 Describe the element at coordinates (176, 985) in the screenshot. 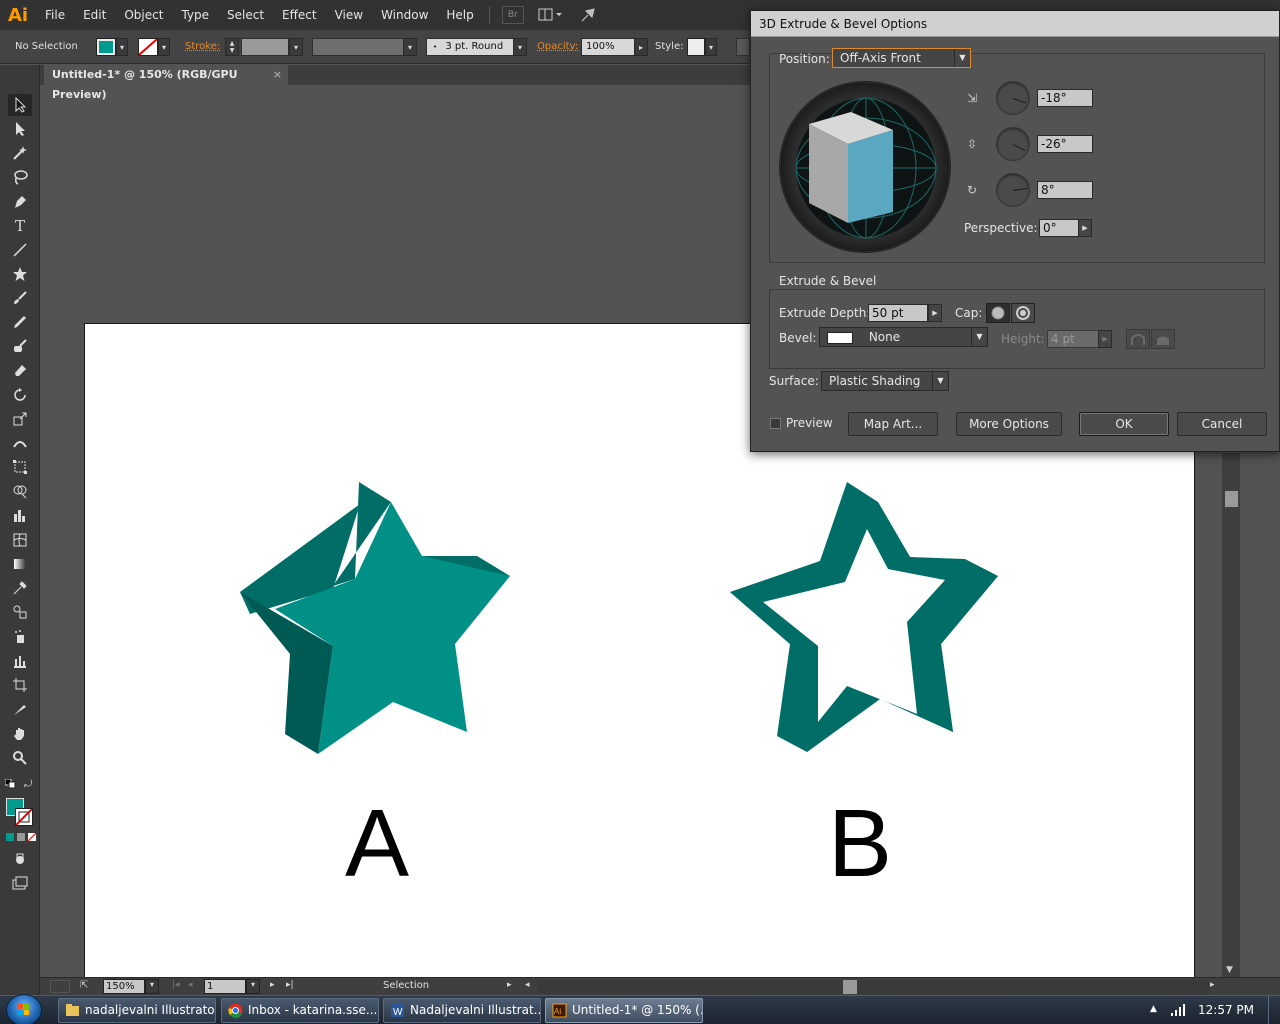

I see `first-artboard-icon: |◂` at that location.